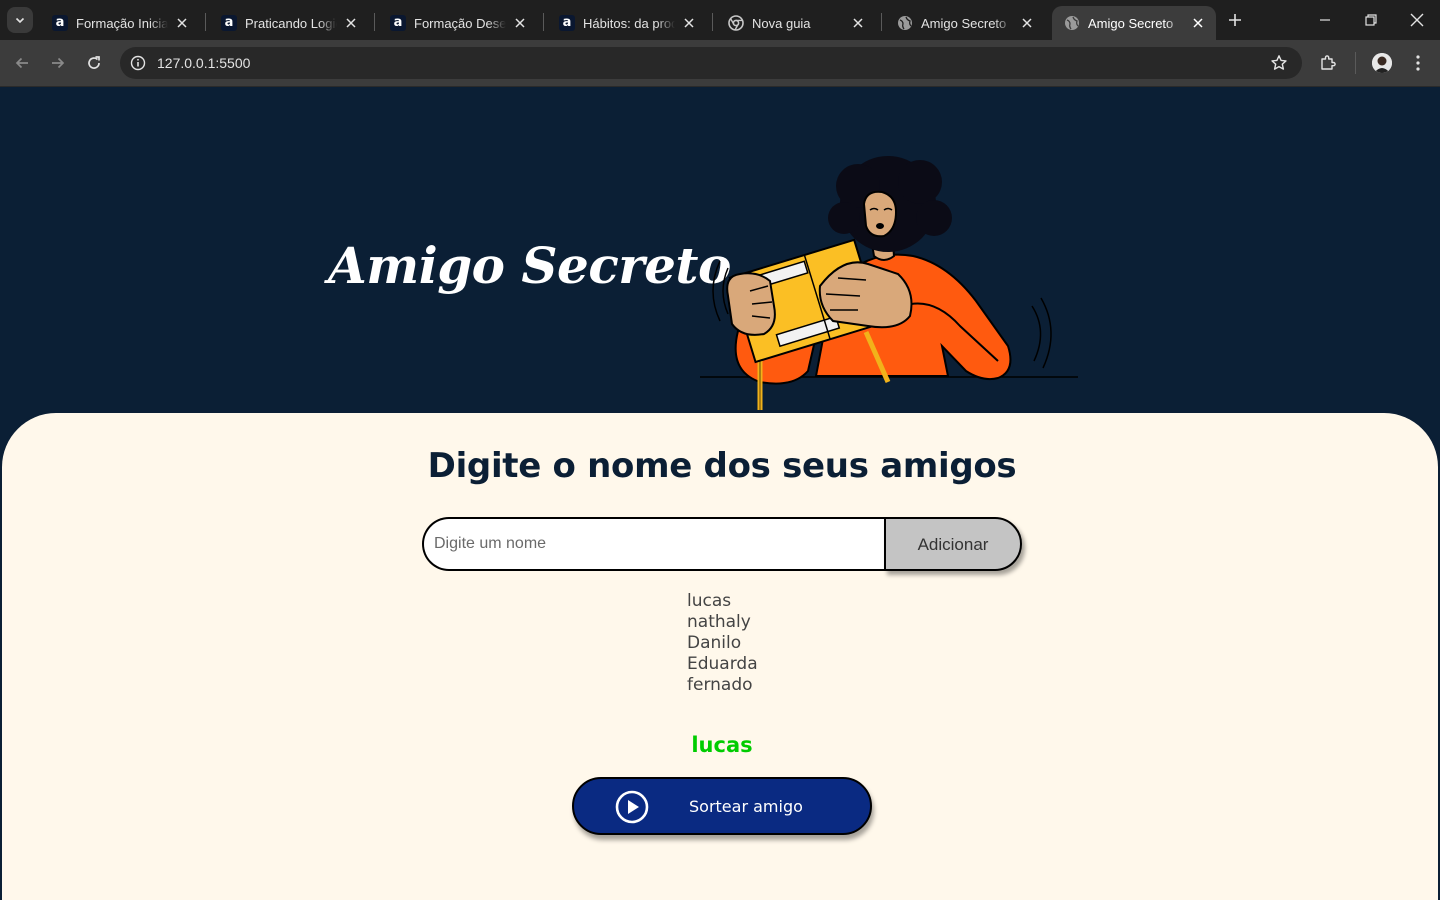  I want to click on tab-title: Nova guia, so click(781, 23).